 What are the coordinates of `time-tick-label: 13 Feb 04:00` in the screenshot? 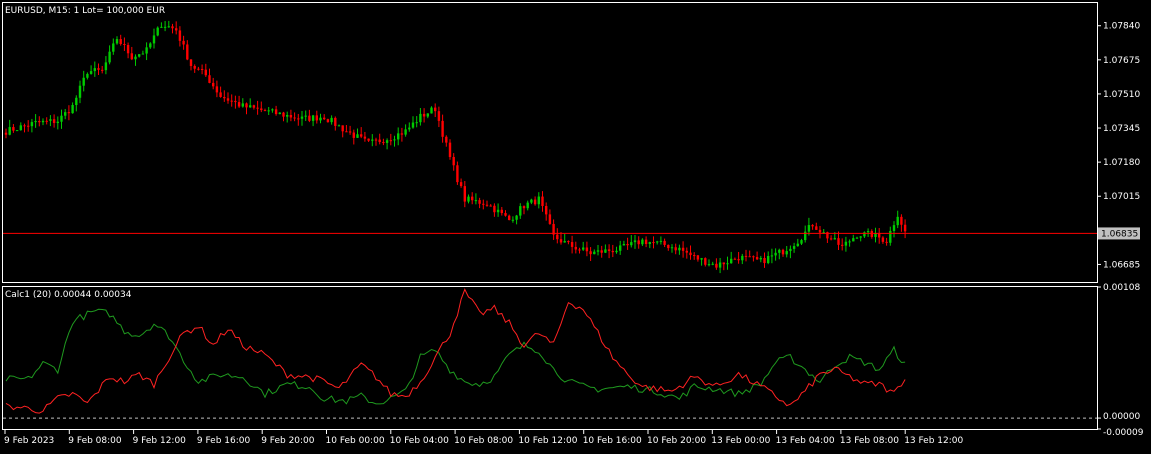 It's located at (805, 441).